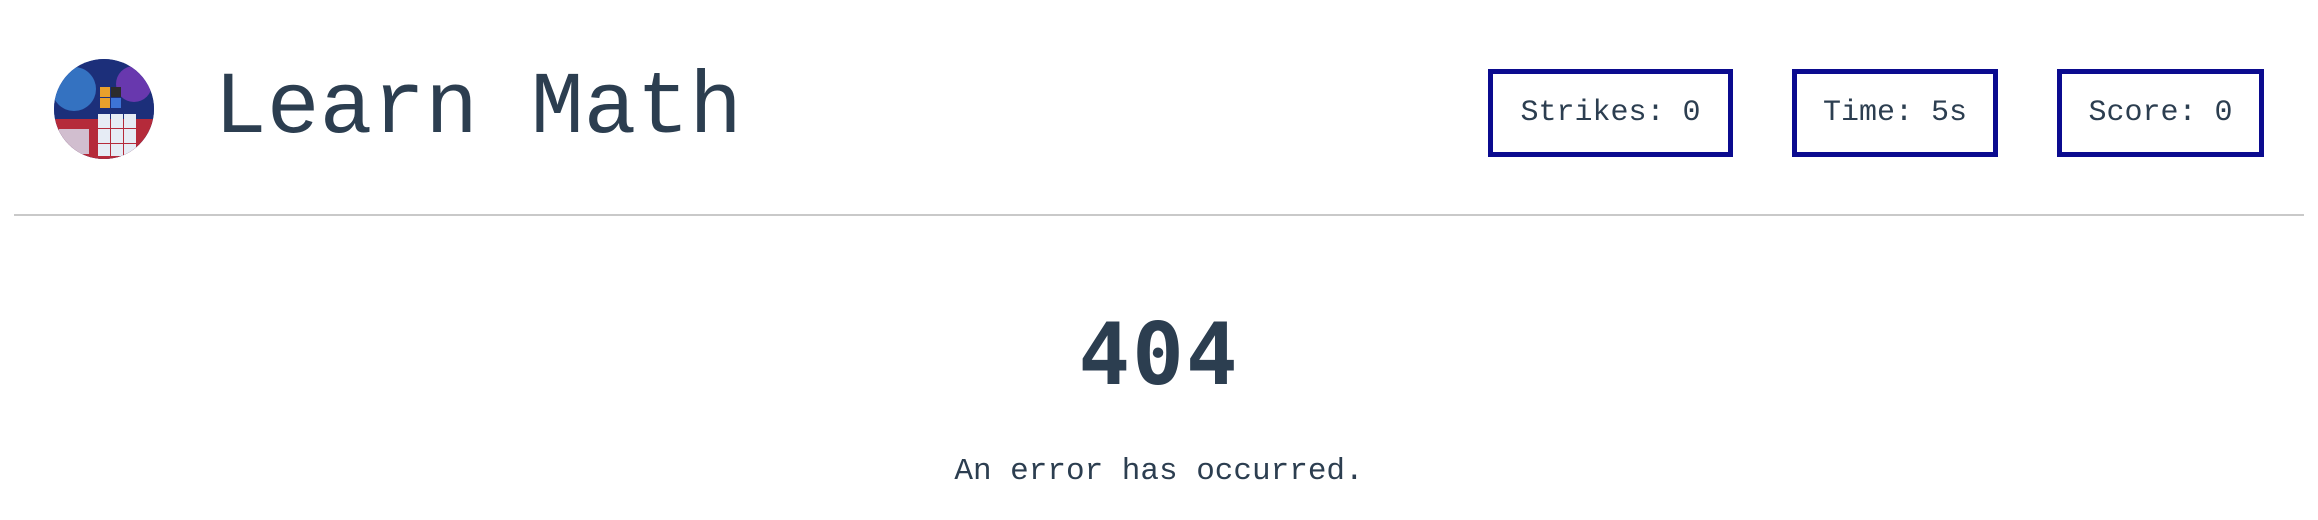 The height and width of the screenshot is (520, 2318). I want to click on rubiks-cube-icon, so click(104, 109).